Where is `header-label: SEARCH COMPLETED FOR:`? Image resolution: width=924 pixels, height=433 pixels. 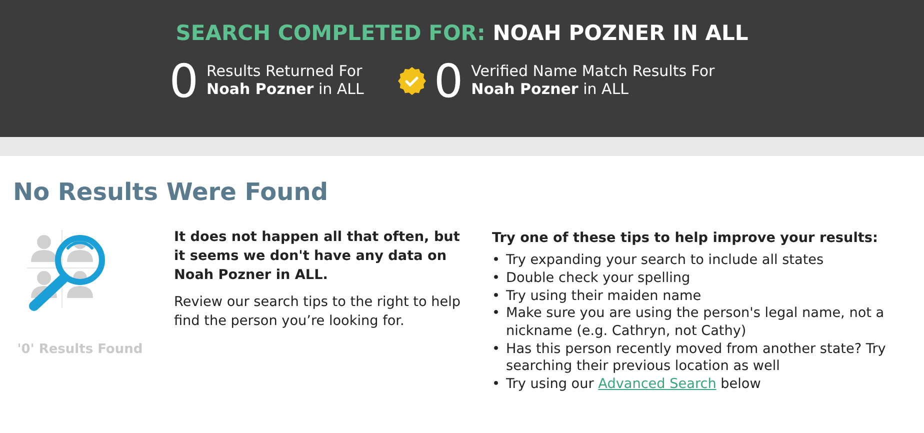 header-label: SEARCH COMPLETED FOR: is located at coordinates (331, 33).